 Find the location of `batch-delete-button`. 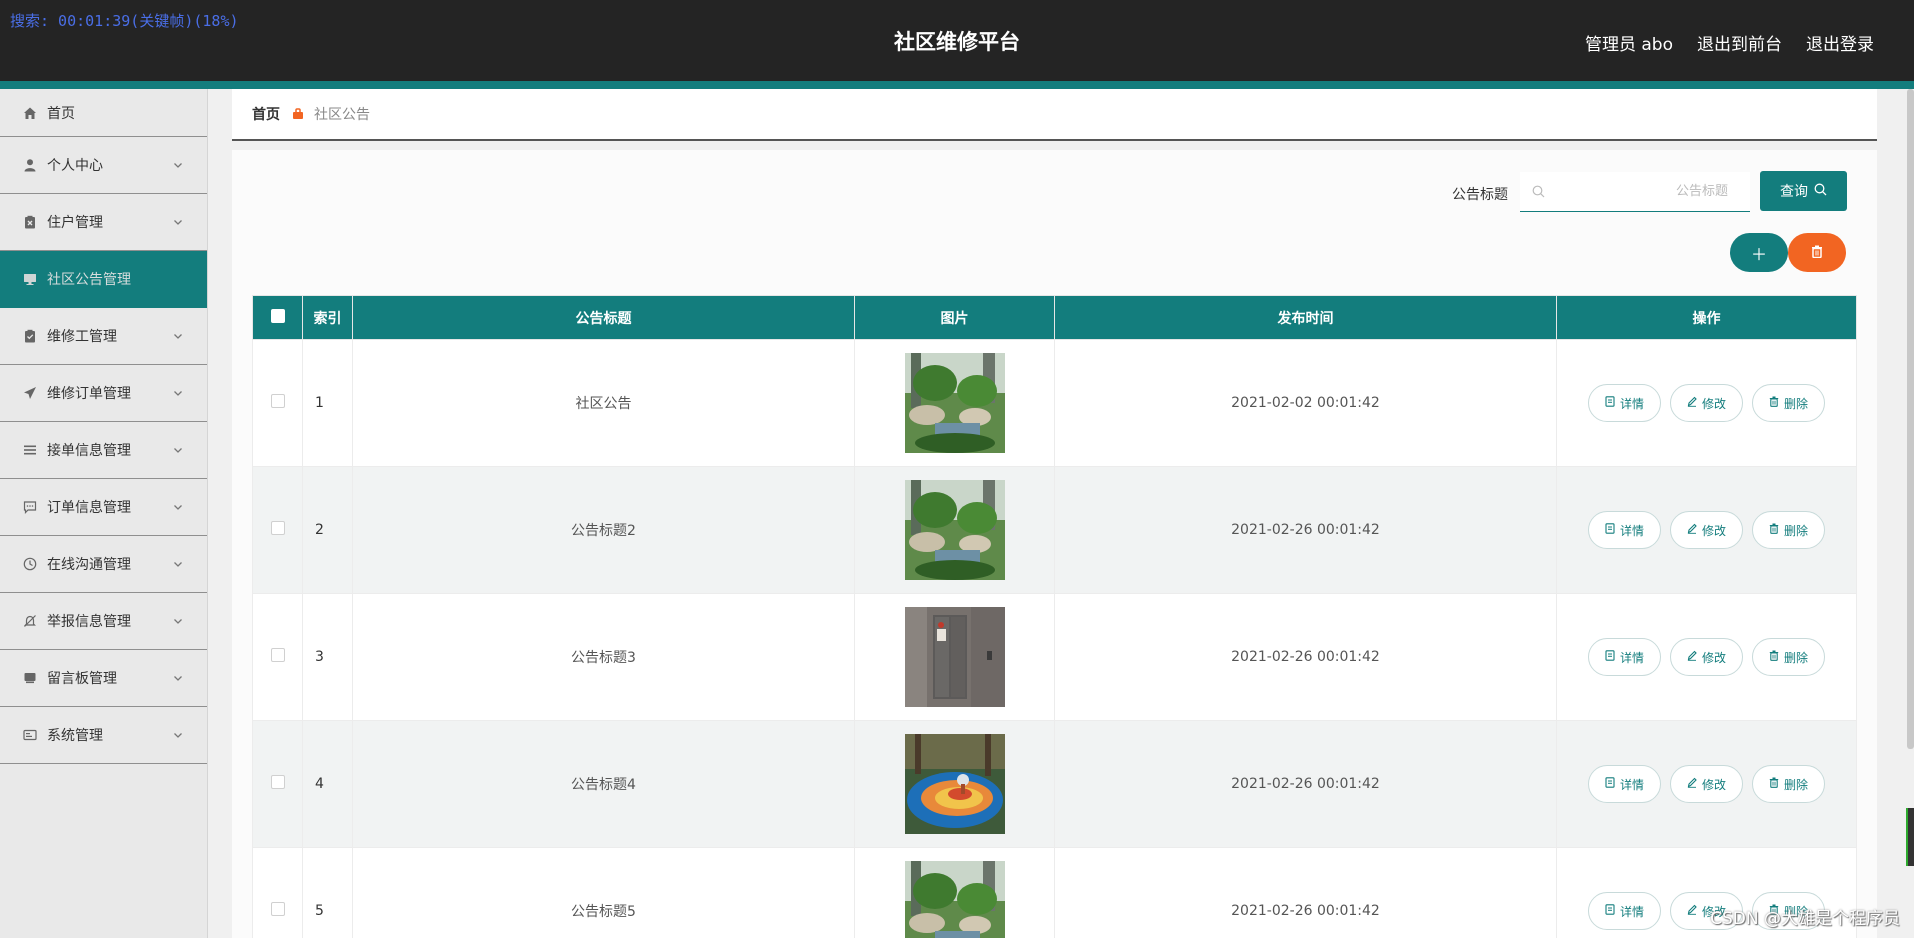

batch-delete-button is located at coordinates (1817, 252).